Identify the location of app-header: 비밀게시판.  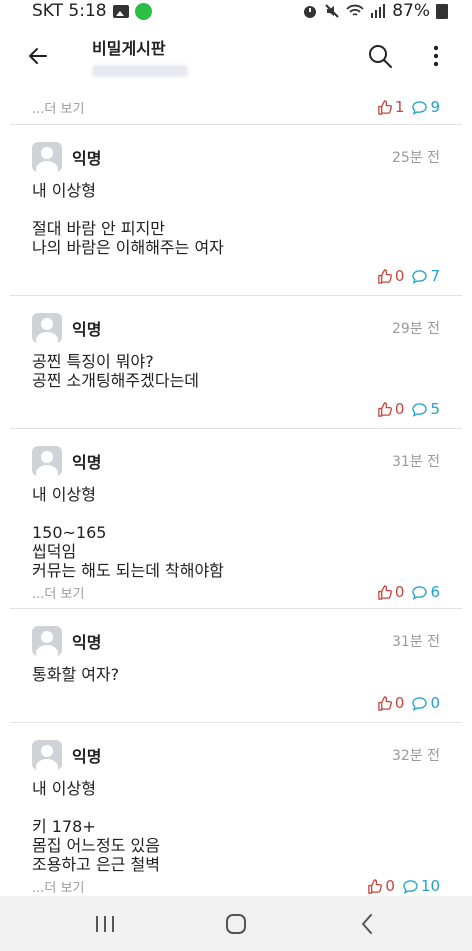
(236, 56).